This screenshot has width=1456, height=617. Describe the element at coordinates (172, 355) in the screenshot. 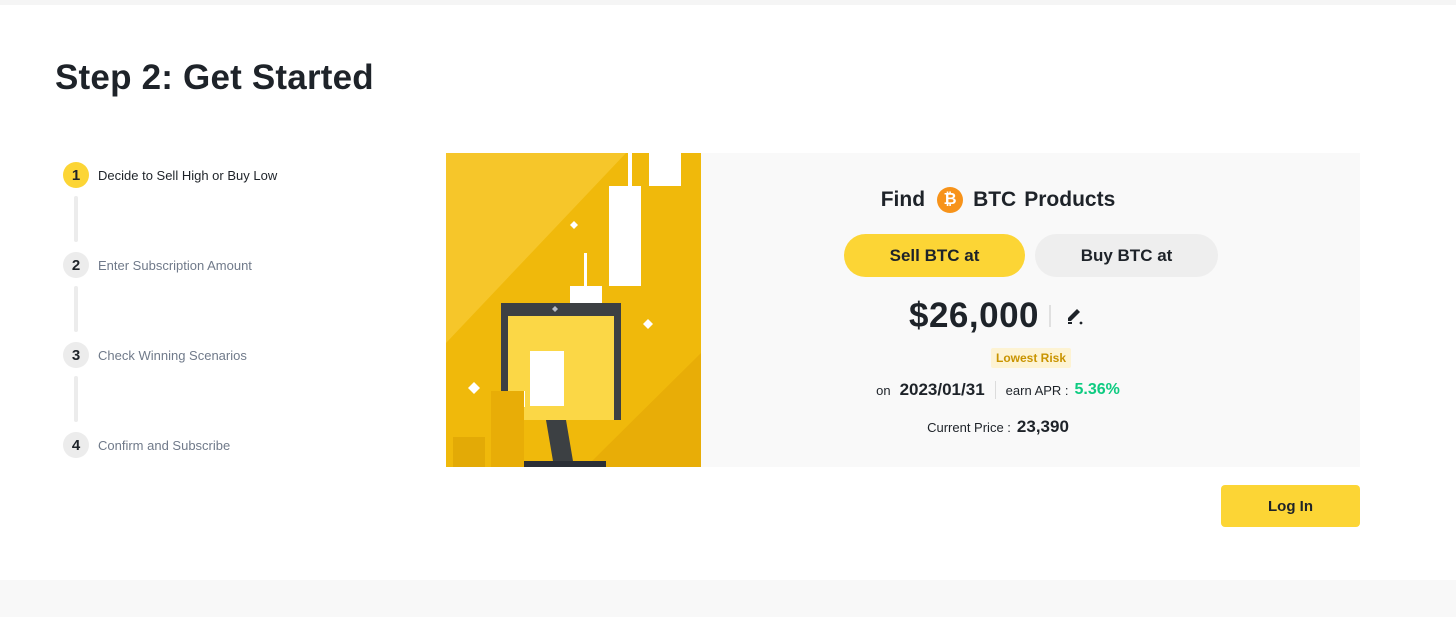

I see `step-label: Check Winning Scenarios` at that location.